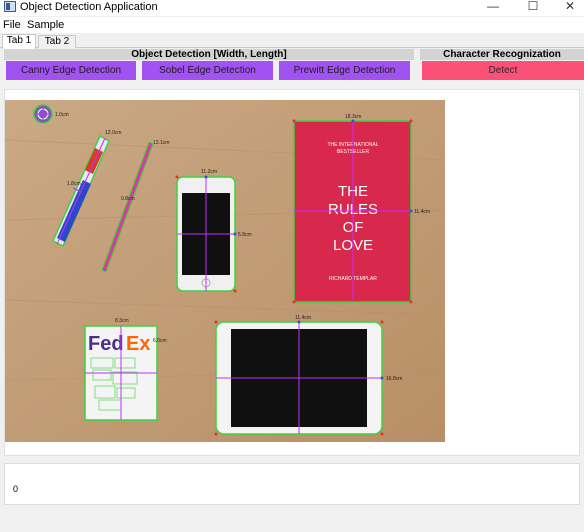 This screenshot has height=532, width=584. Describe the element at coordinates (57, 41) in the screenshot. I see `tab-2: Tab 2` at that location.